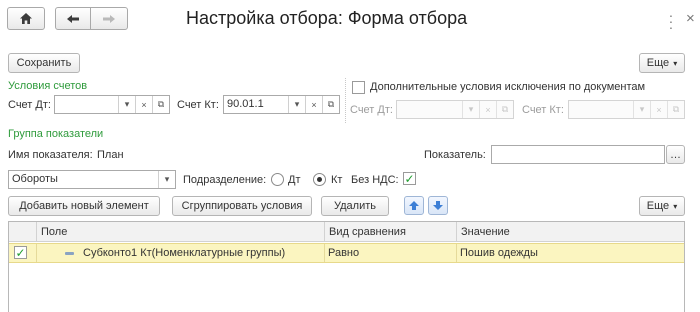 Image resolution: width=700 pixels, height=312 pixels. I want to click on indicator-value, so click(578, 154).